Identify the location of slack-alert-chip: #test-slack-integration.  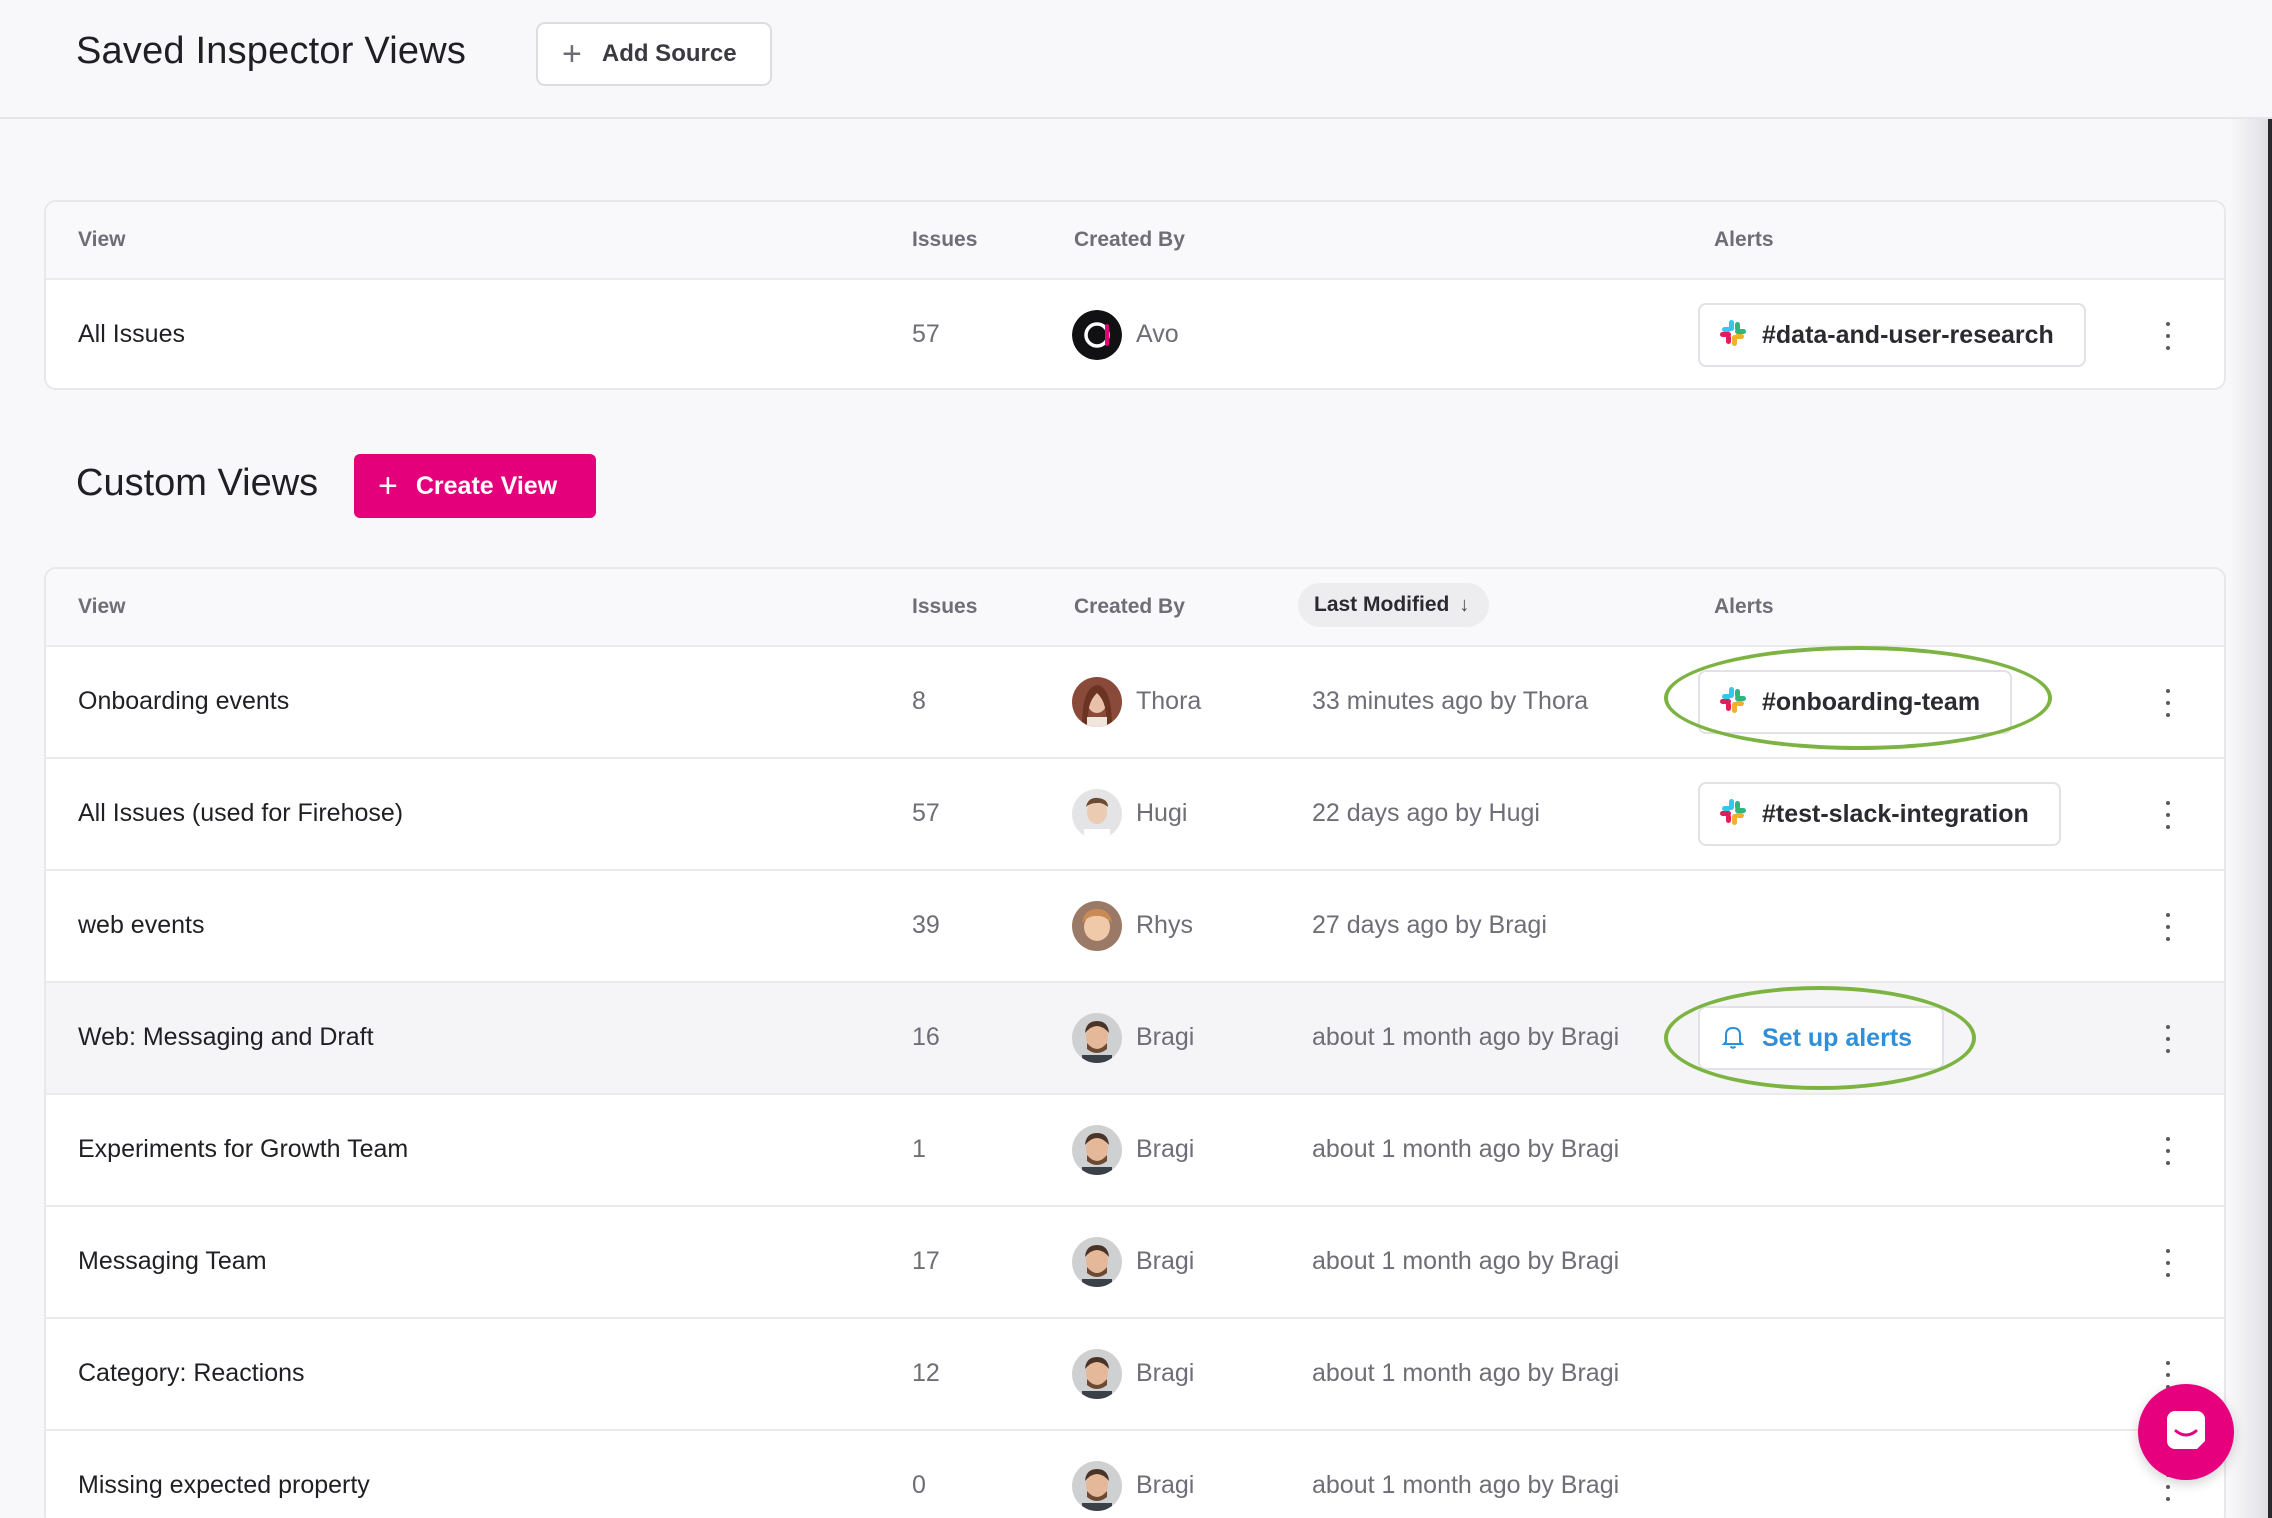
(1879, 814).